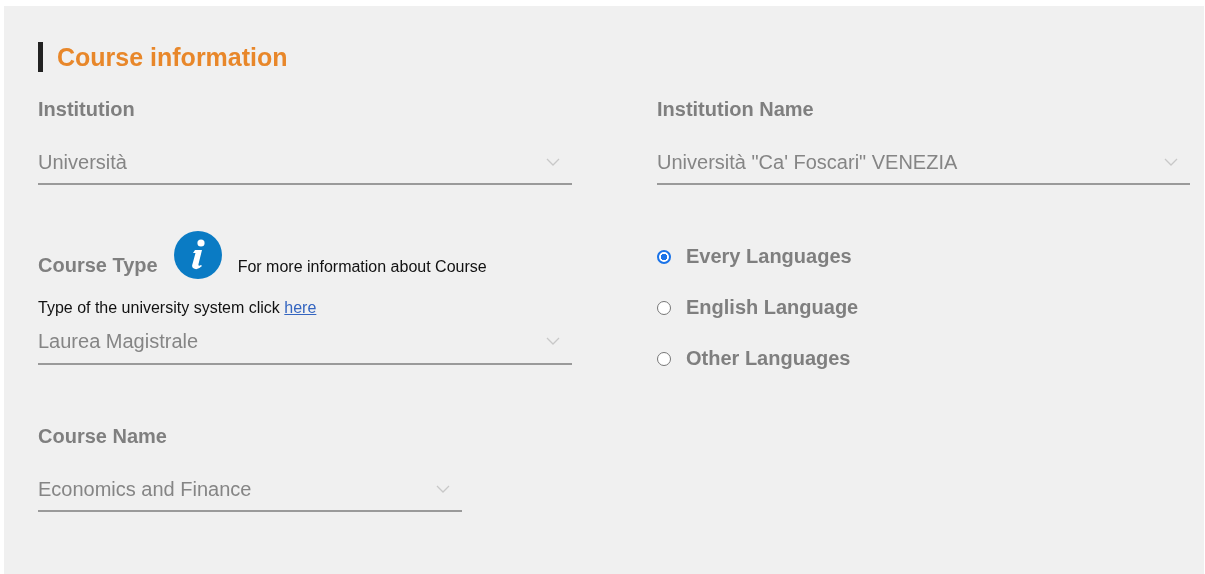 The height and width of the screenshot is (574, 1205). Describe the element at coordinates (362, 267) in the screenshot. I see `info-text: For more information about Course` at that location.